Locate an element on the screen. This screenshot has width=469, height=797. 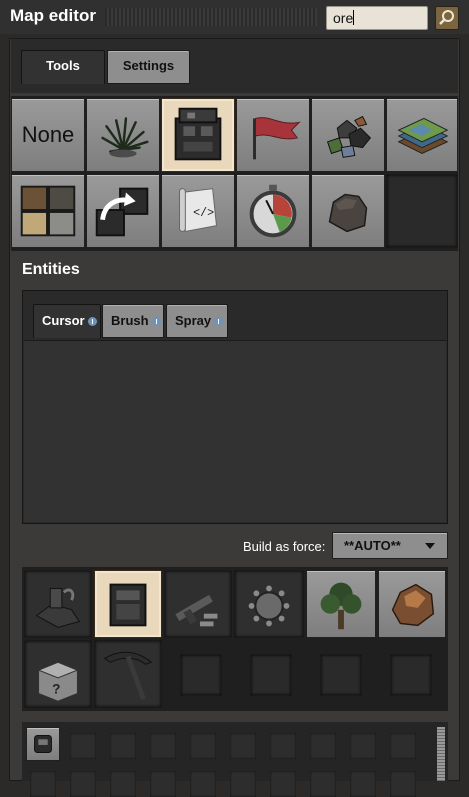
search-icon is located at coordinates (446, 17).